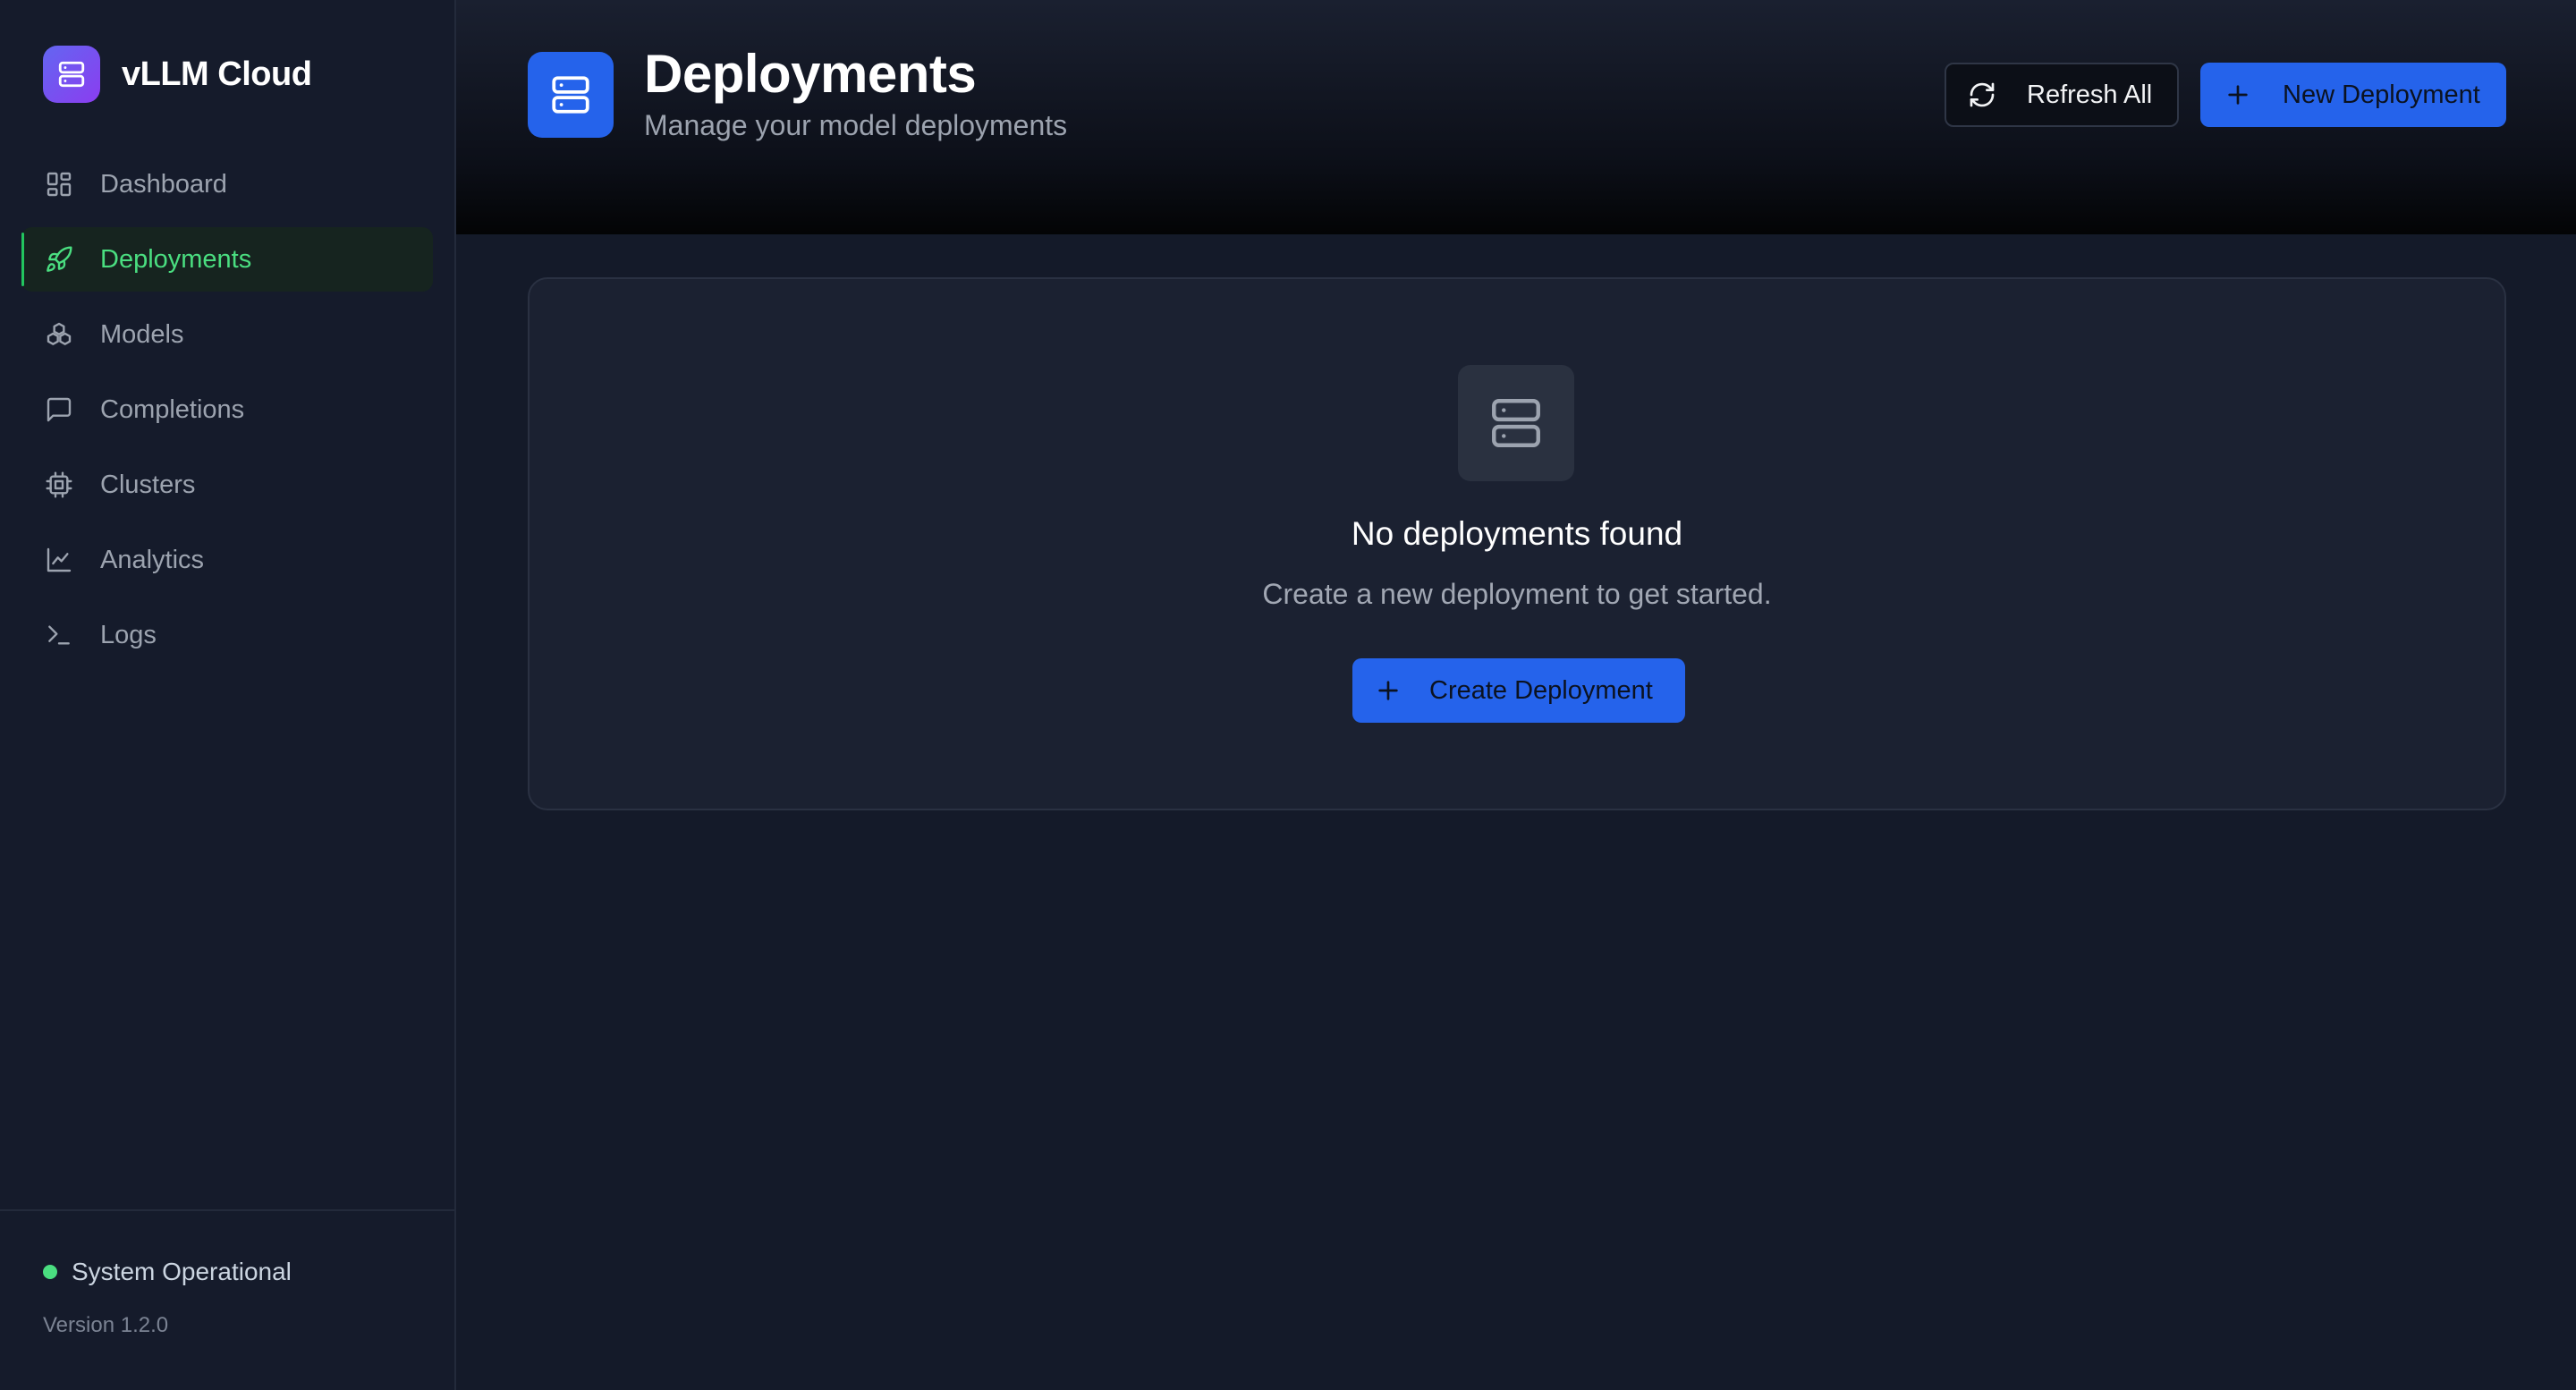 This screenshot has width=2576, height=1390. What do you see at coordinates (227, 1299) in the screenshot?
I see `sidebar-footer: System Operational Version 1.2.0` at bounding box center [227, 1299].